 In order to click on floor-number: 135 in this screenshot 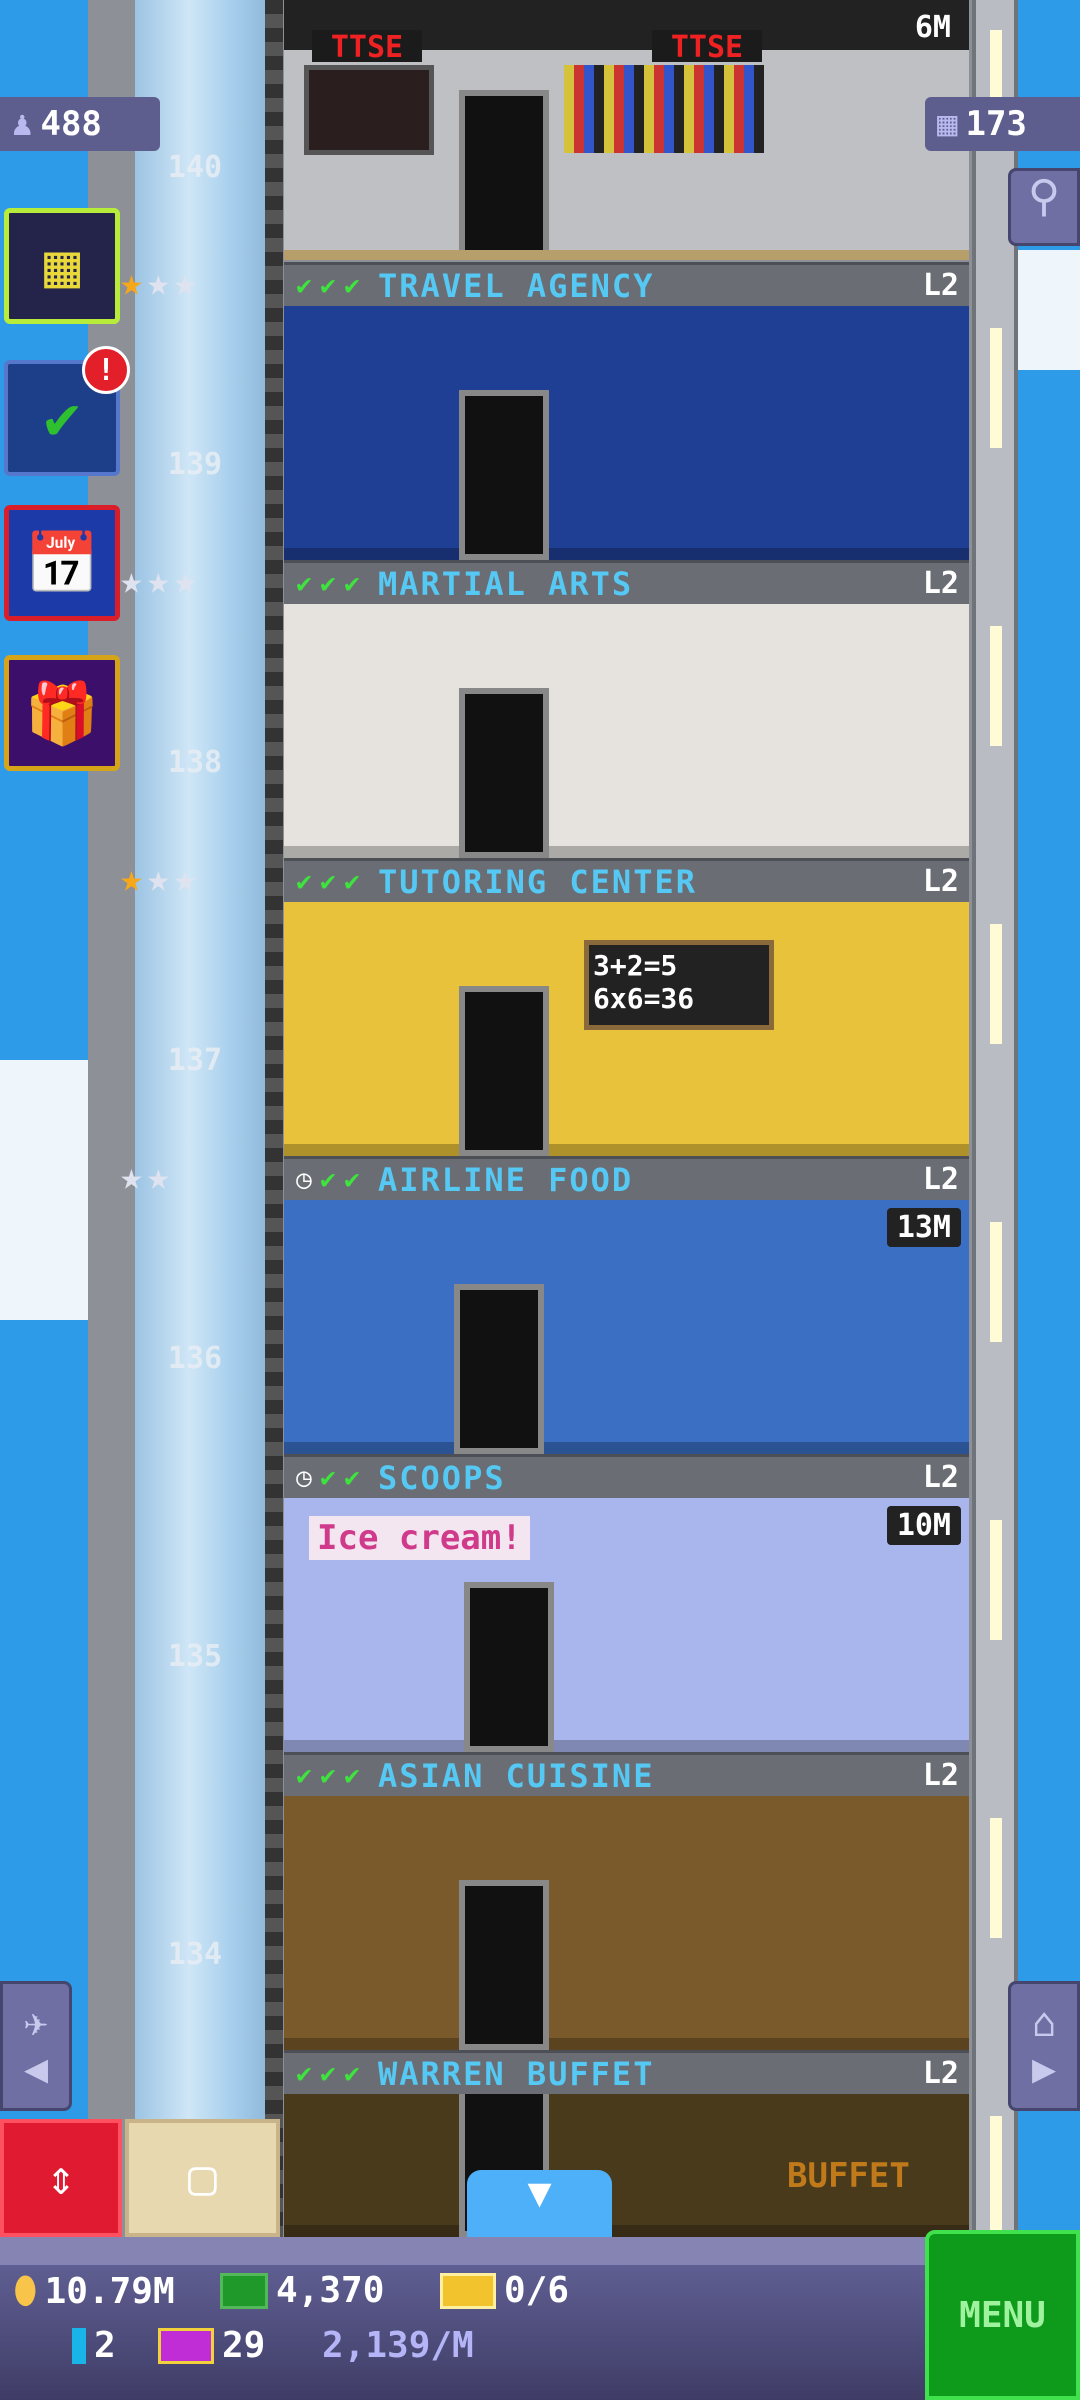, I will do `click(195, 1656)`.